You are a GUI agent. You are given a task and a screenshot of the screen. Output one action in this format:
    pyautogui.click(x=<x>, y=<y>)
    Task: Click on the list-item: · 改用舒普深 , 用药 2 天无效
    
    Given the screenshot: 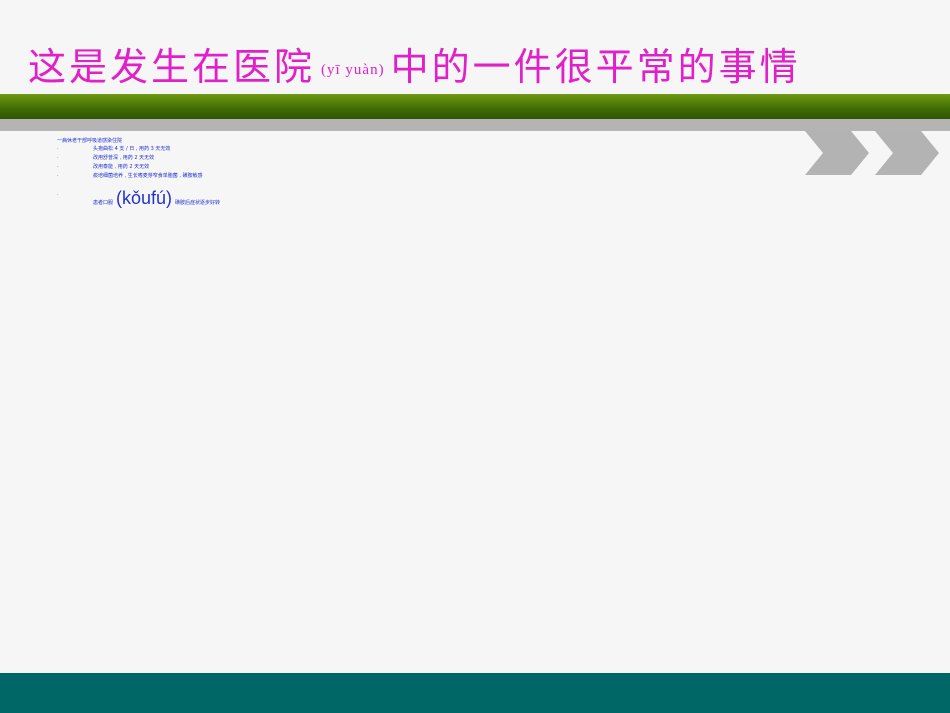 What is the action you would take?
    pyautogui.click(x=138, y=158)
    